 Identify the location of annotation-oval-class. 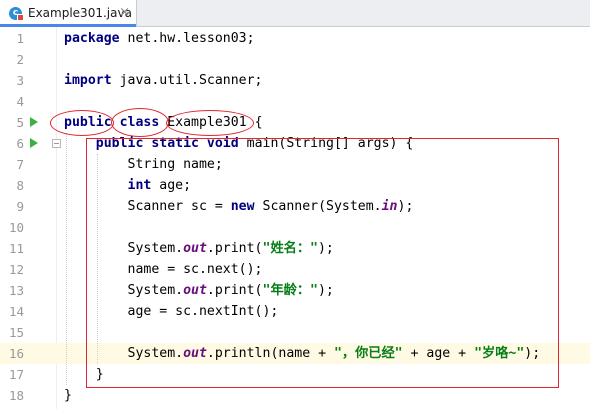
(140, 122).